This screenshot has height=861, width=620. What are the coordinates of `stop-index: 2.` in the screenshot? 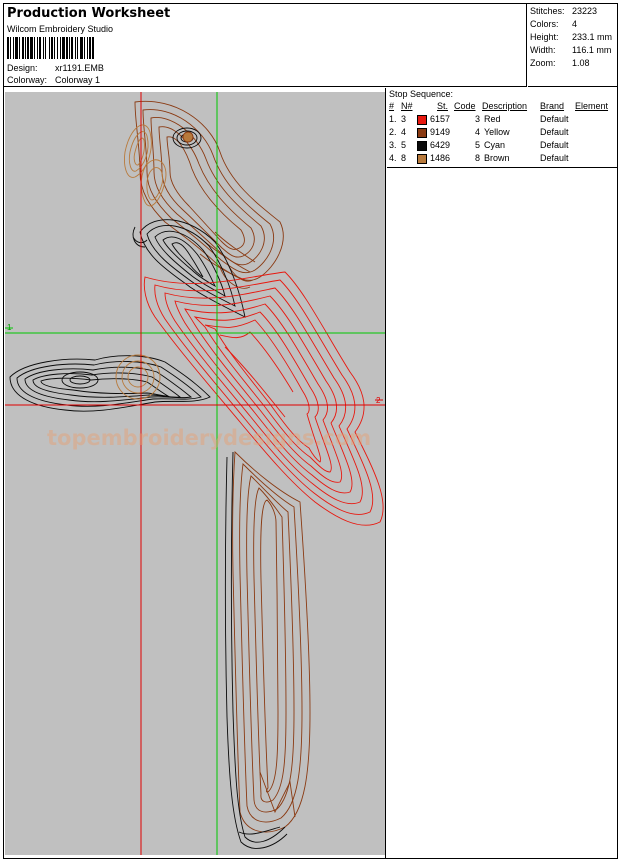 It's located at (393, 132).